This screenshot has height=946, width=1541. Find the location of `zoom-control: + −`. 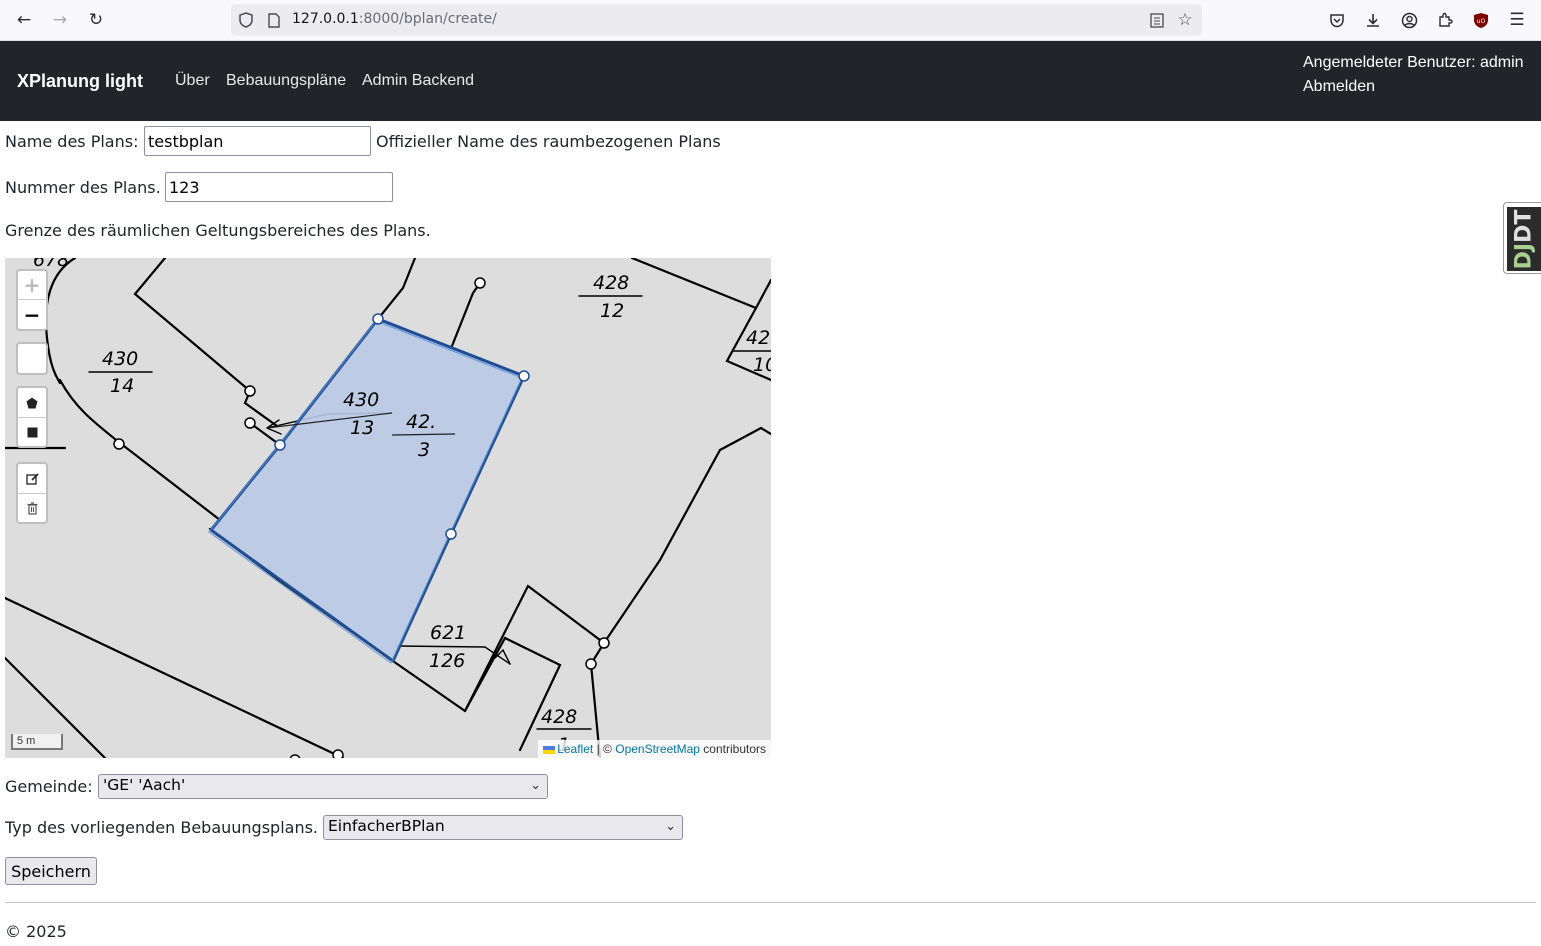

zoom-control: + − is located at coordinates (32, 300).